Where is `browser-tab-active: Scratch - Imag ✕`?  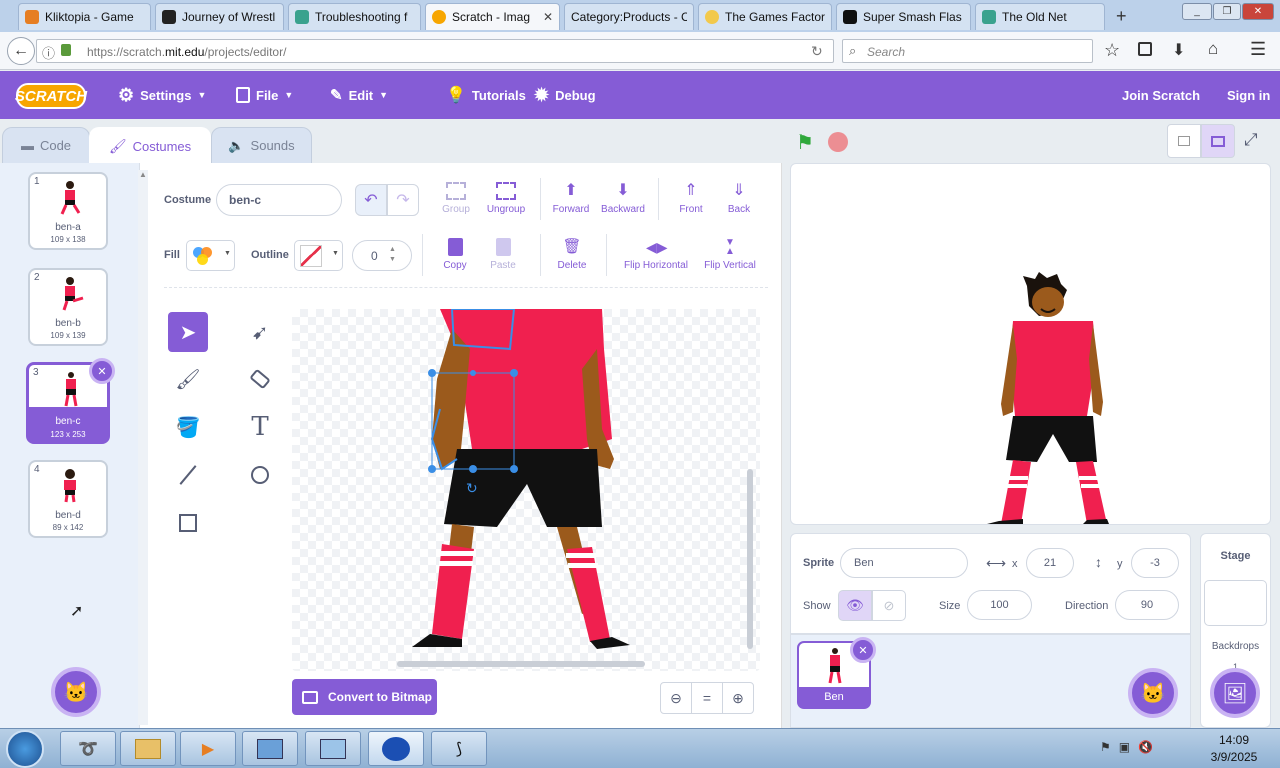
browser-tab-active: Scratch - Imag ✕ is located at coordinates (492, 16).